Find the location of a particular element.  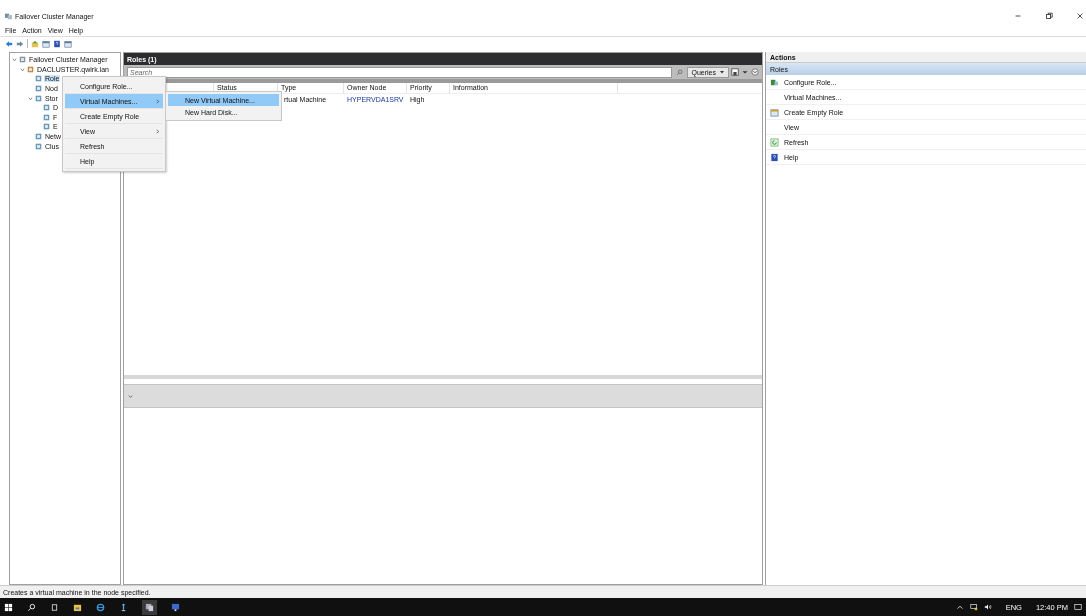

folder-icon is located at coordinates (77, 607).